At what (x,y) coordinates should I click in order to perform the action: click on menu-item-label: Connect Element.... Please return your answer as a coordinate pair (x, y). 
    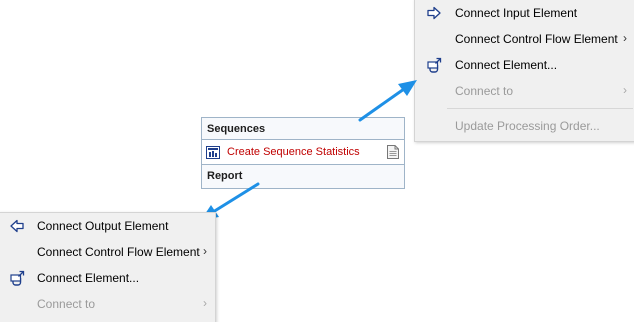
    Looking at the image, I should click on (88, 278).